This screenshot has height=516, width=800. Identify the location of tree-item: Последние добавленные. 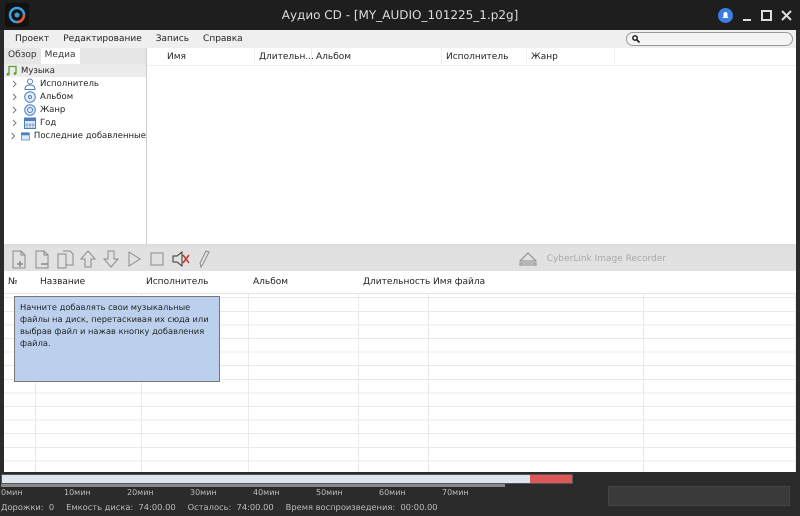
(90, 135).